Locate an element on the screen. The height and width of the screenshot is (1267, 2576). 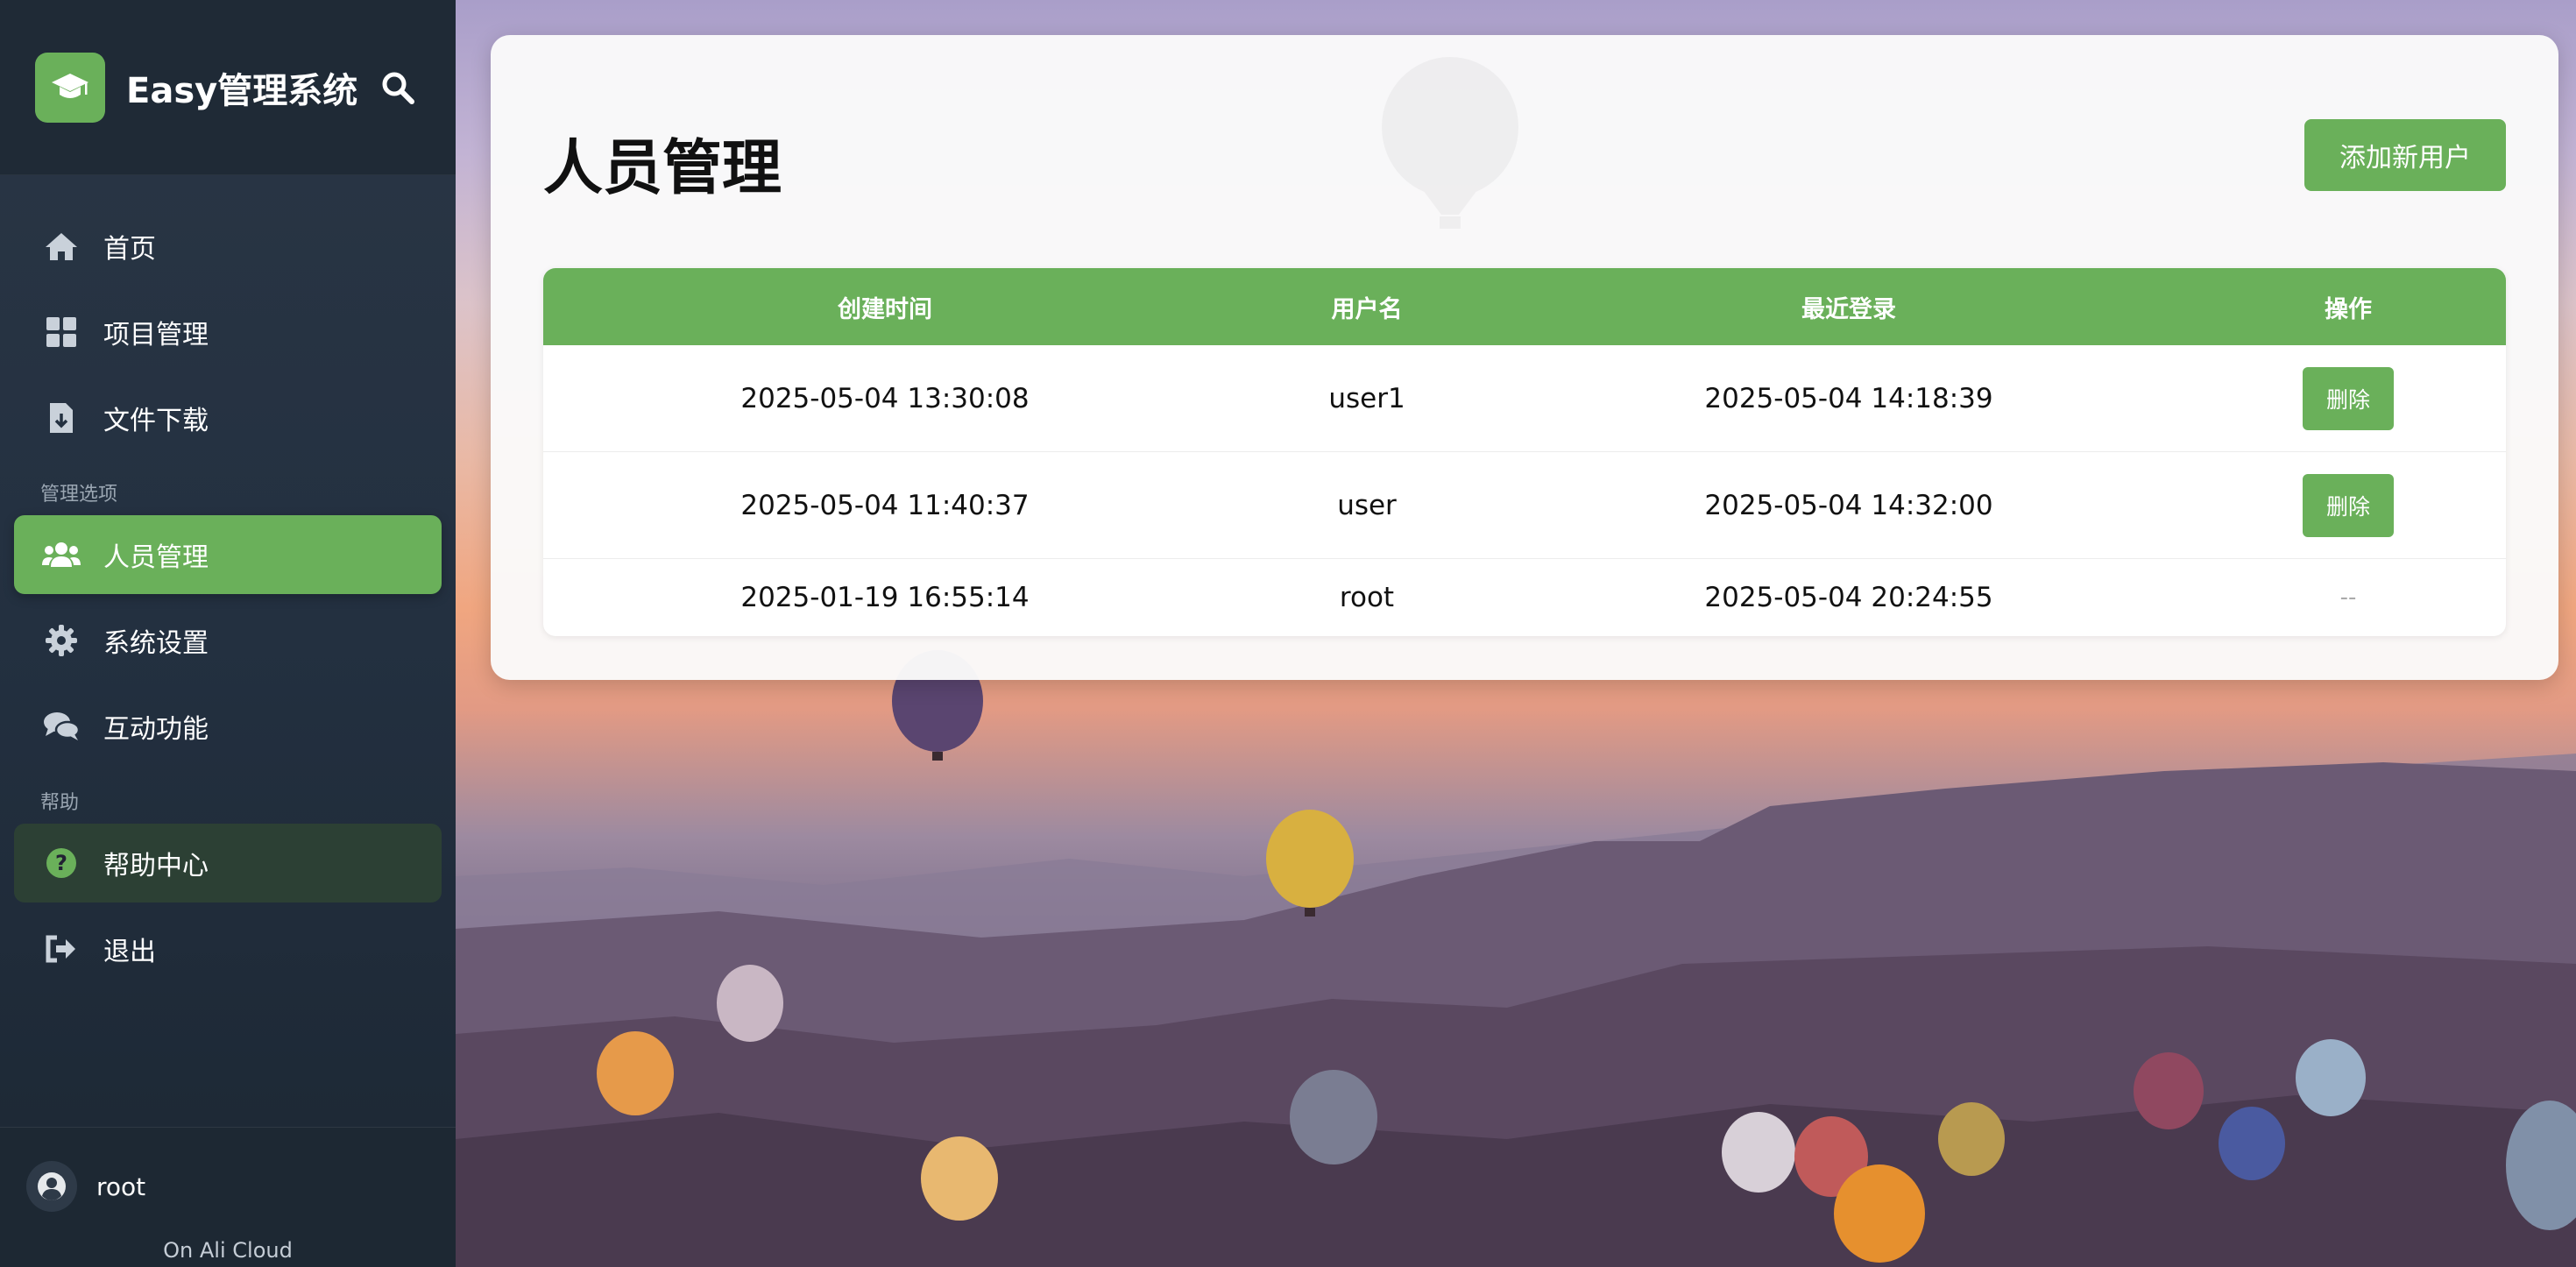
app-title: Easy管理系统 is located at coordinates (242, 90).